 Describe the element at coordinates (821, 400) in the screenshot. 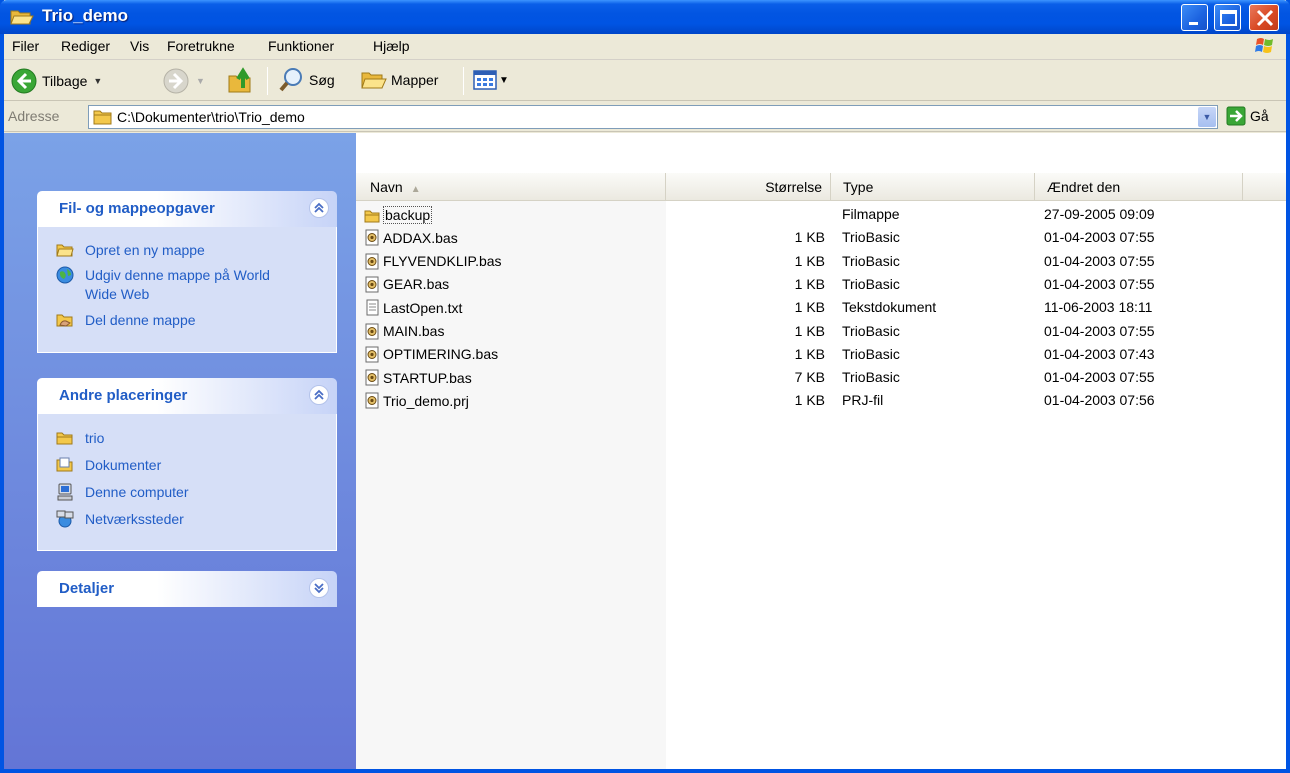

I see `file-row: Trio_demo.prj 1 KB PRJ-fil 01-04-2003 07:56` at that location.